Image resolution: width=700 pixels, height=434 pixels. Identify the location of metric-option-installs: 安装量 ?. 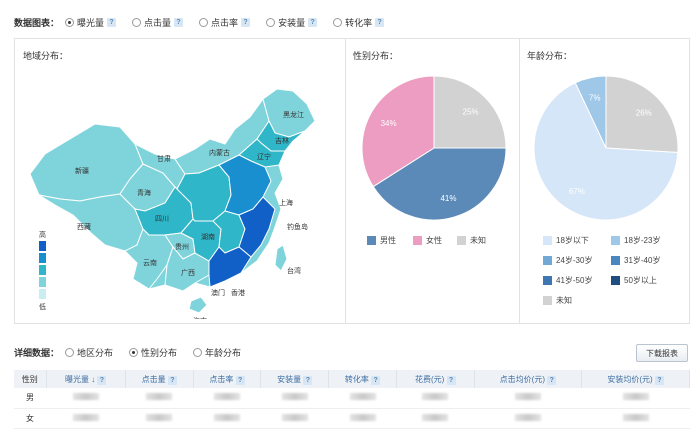
(292, 22).